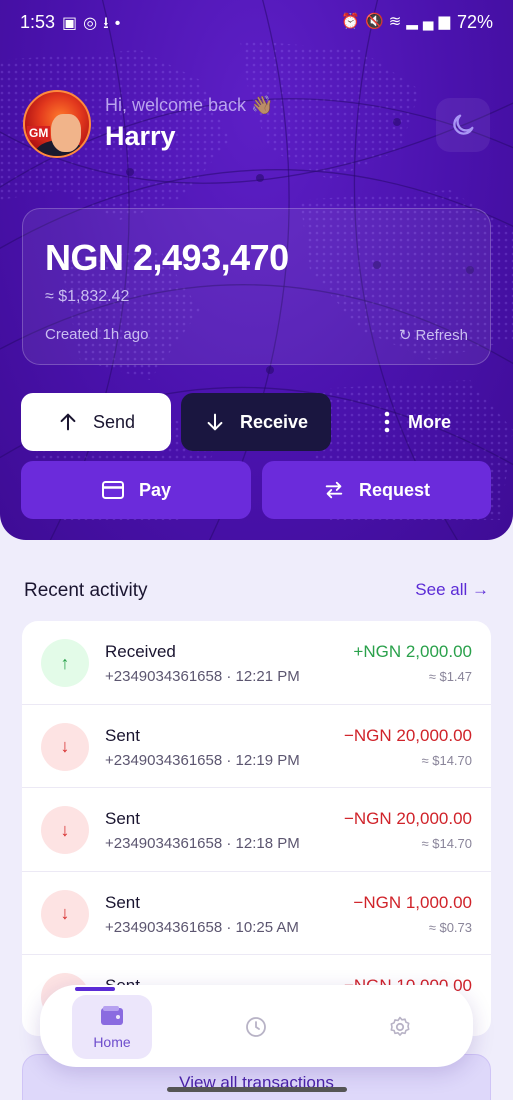  I want to click on clock-icon, so click(256, 1027).